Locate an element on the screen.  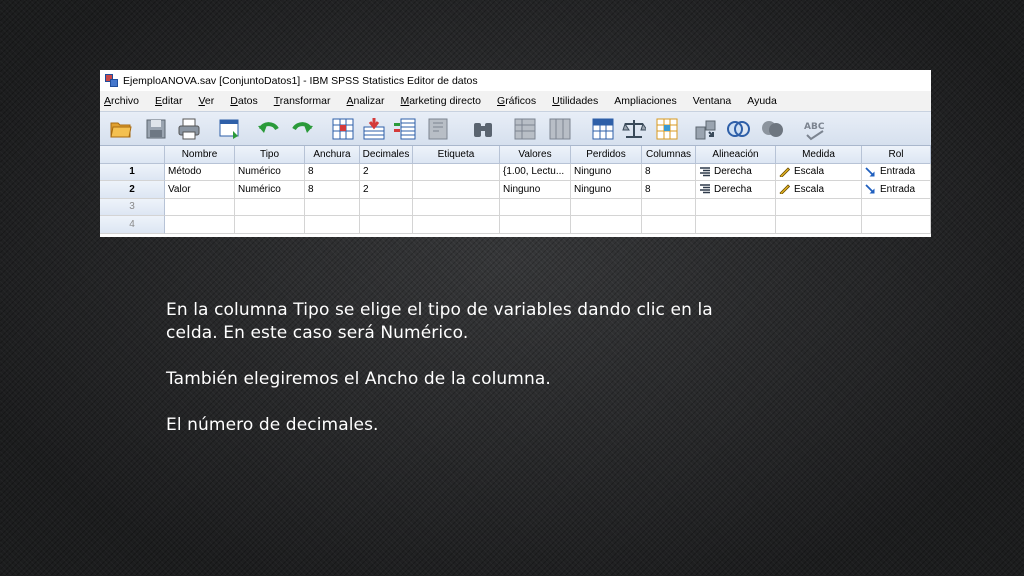
menu-marketing-directo: Marketing directo is located at coordinates (440, 101).